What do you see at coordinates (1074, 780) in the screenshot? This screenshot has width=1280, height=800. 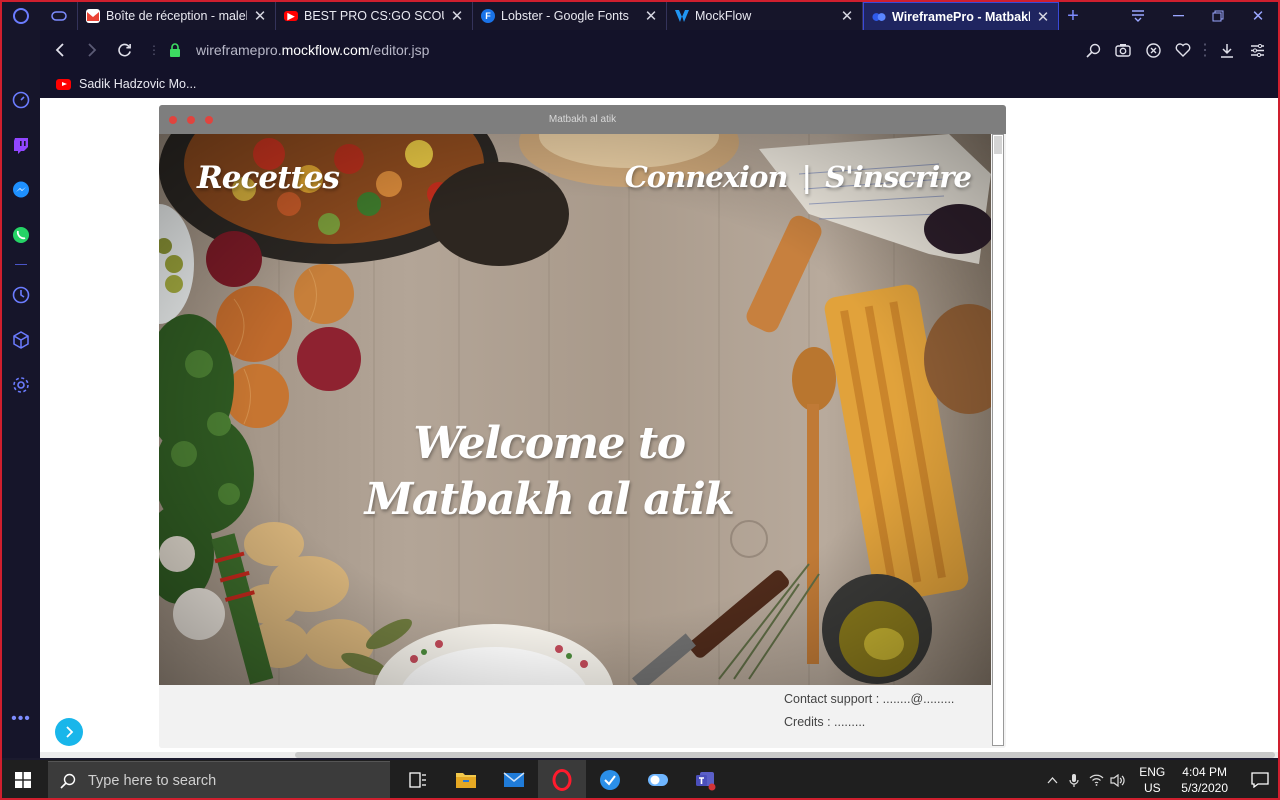 I see `microphone-icon` at bounding box center [1074, 780].